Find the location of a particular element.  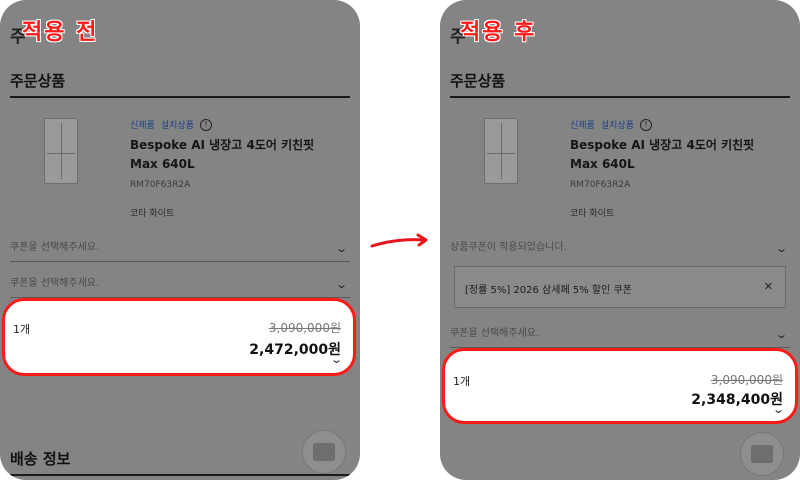

shipping-info-title: 배송 정보 is located at coordinates (40, 459).